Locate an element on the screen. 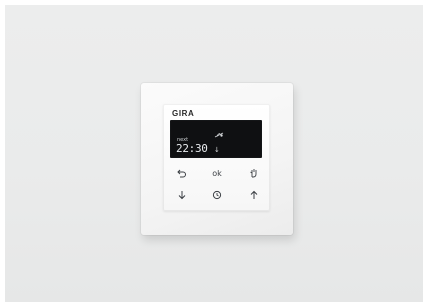 This screenshot has width=428, height=307. arrow-up-icon is located at coordinates (254, 195).